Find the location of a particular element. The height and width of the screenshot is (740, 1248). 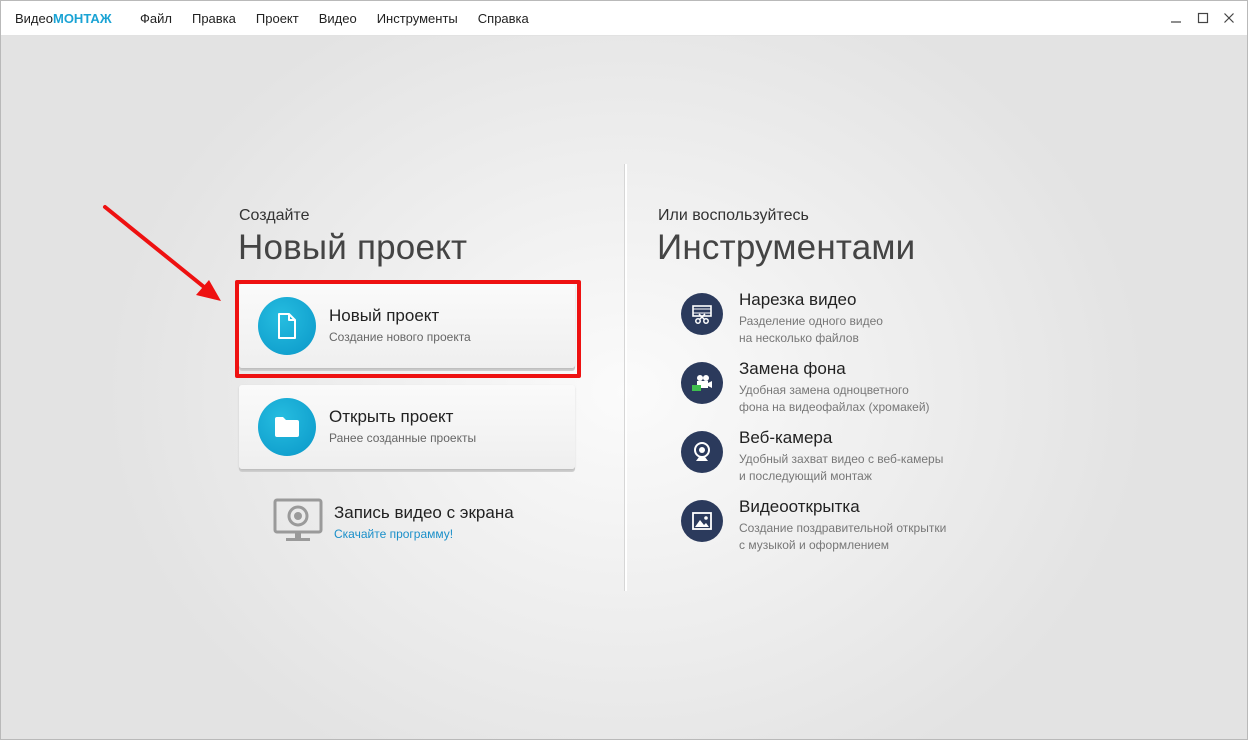

menu-video: Видео is located at coordinates (338, 18).